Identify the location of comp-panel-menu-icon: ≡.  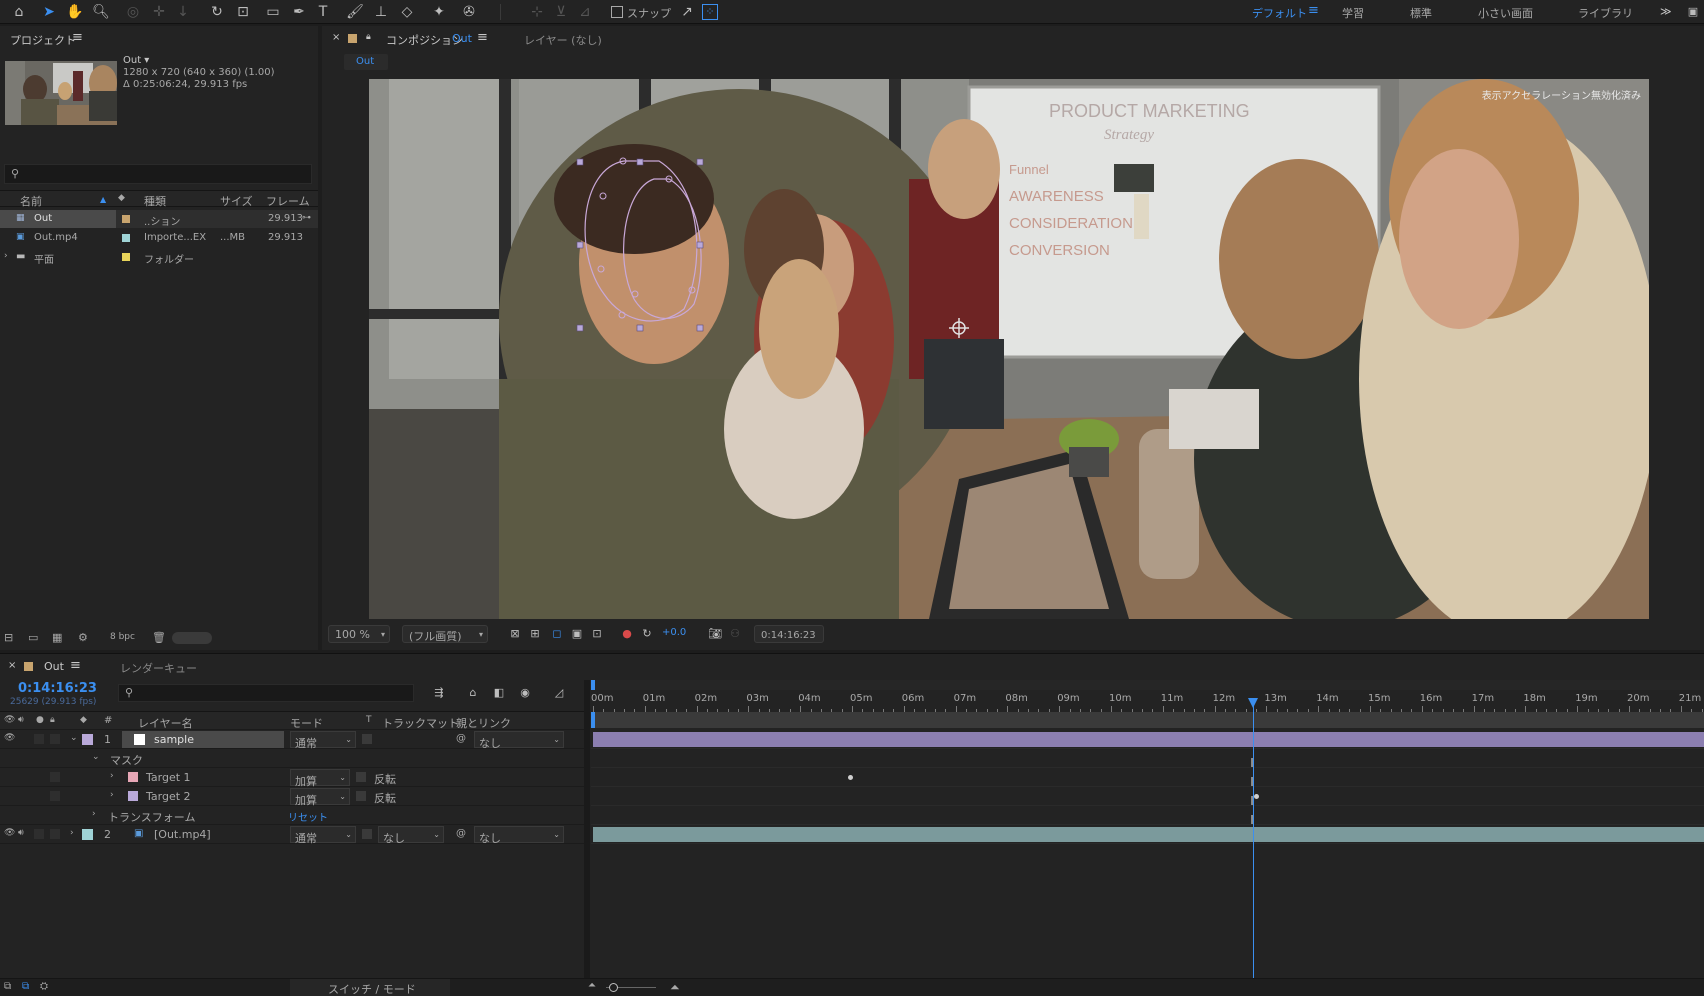
(482, 37).